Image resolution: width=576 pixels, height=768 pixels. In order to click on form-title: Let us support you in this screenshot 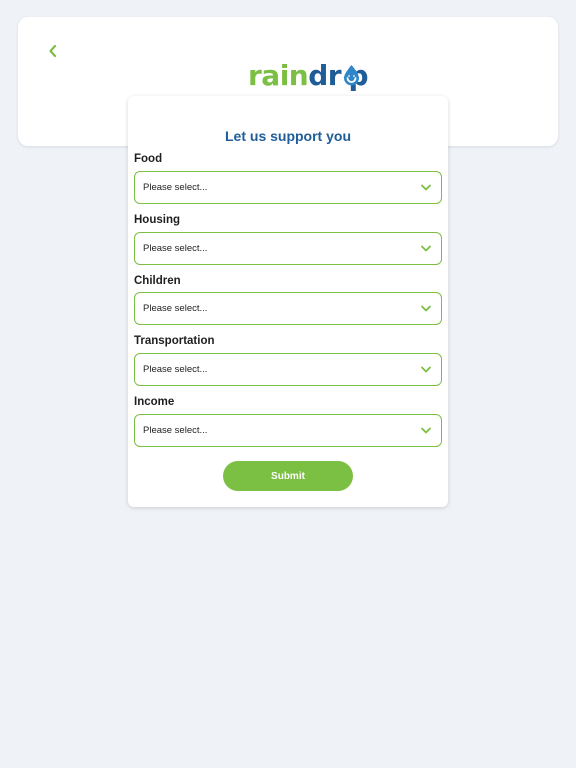, I will do `click(288, 136)`.